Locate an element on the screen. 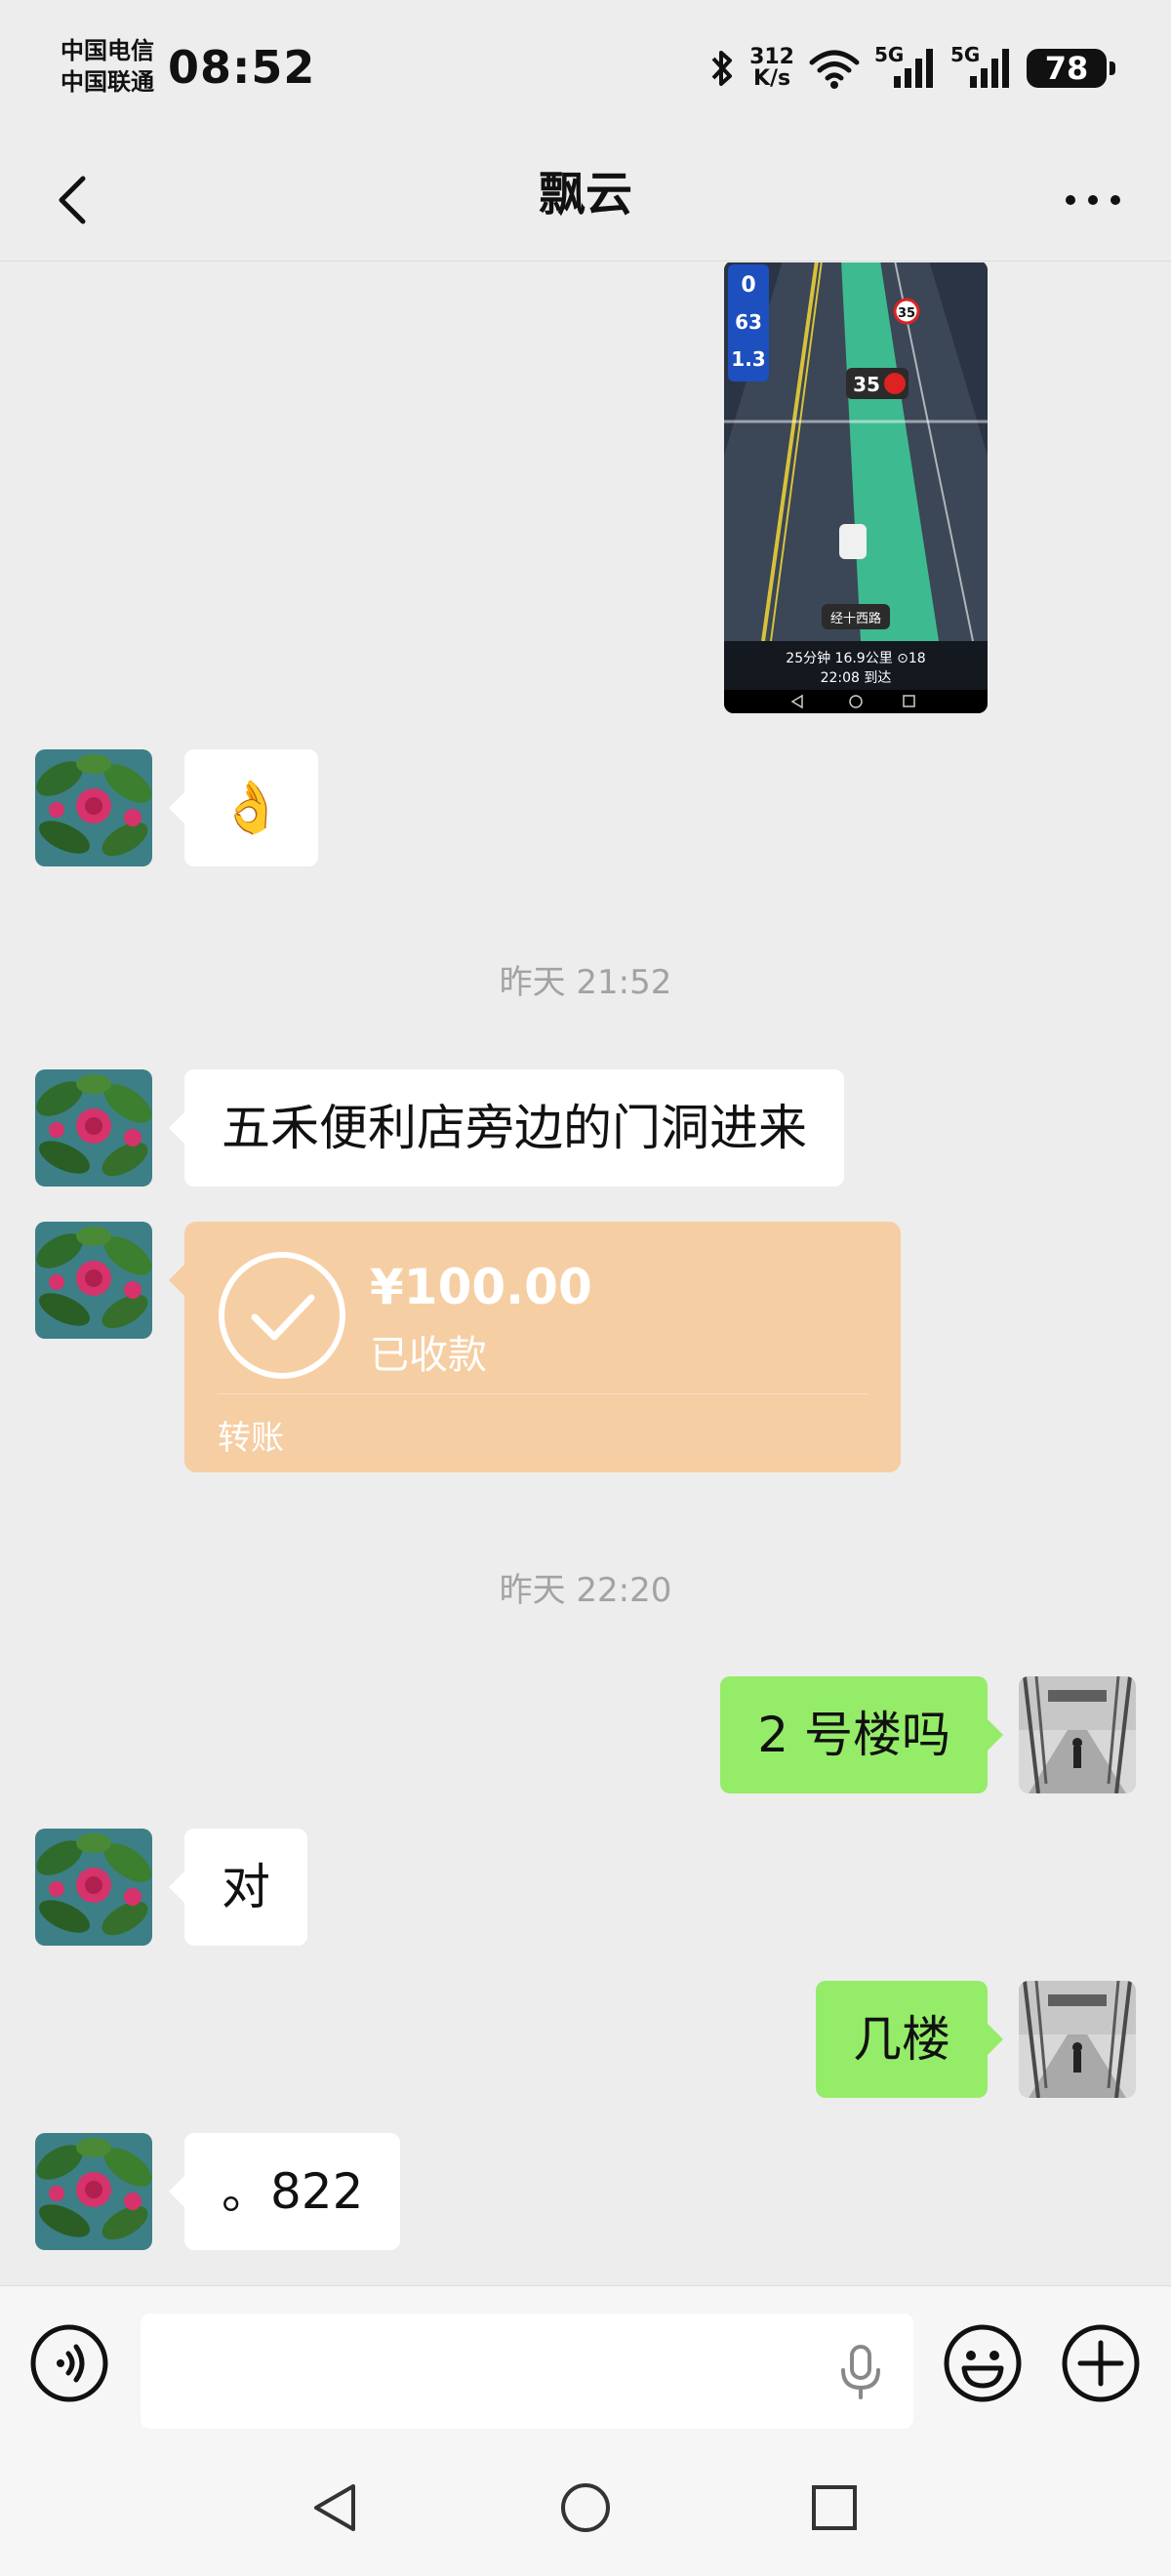 This screenshot has width=1171, height=2576. check-circle-icon is located at coordinates (282, 1315).